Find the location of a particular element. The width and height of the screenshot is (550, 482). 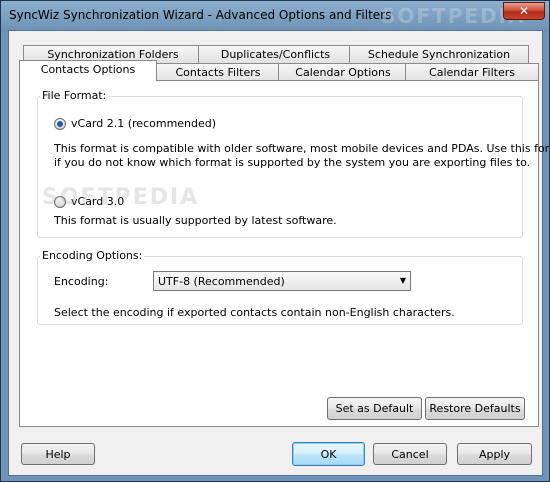

tab-calendar-filters: Calendar Filters is located at coordinates (472, 72).